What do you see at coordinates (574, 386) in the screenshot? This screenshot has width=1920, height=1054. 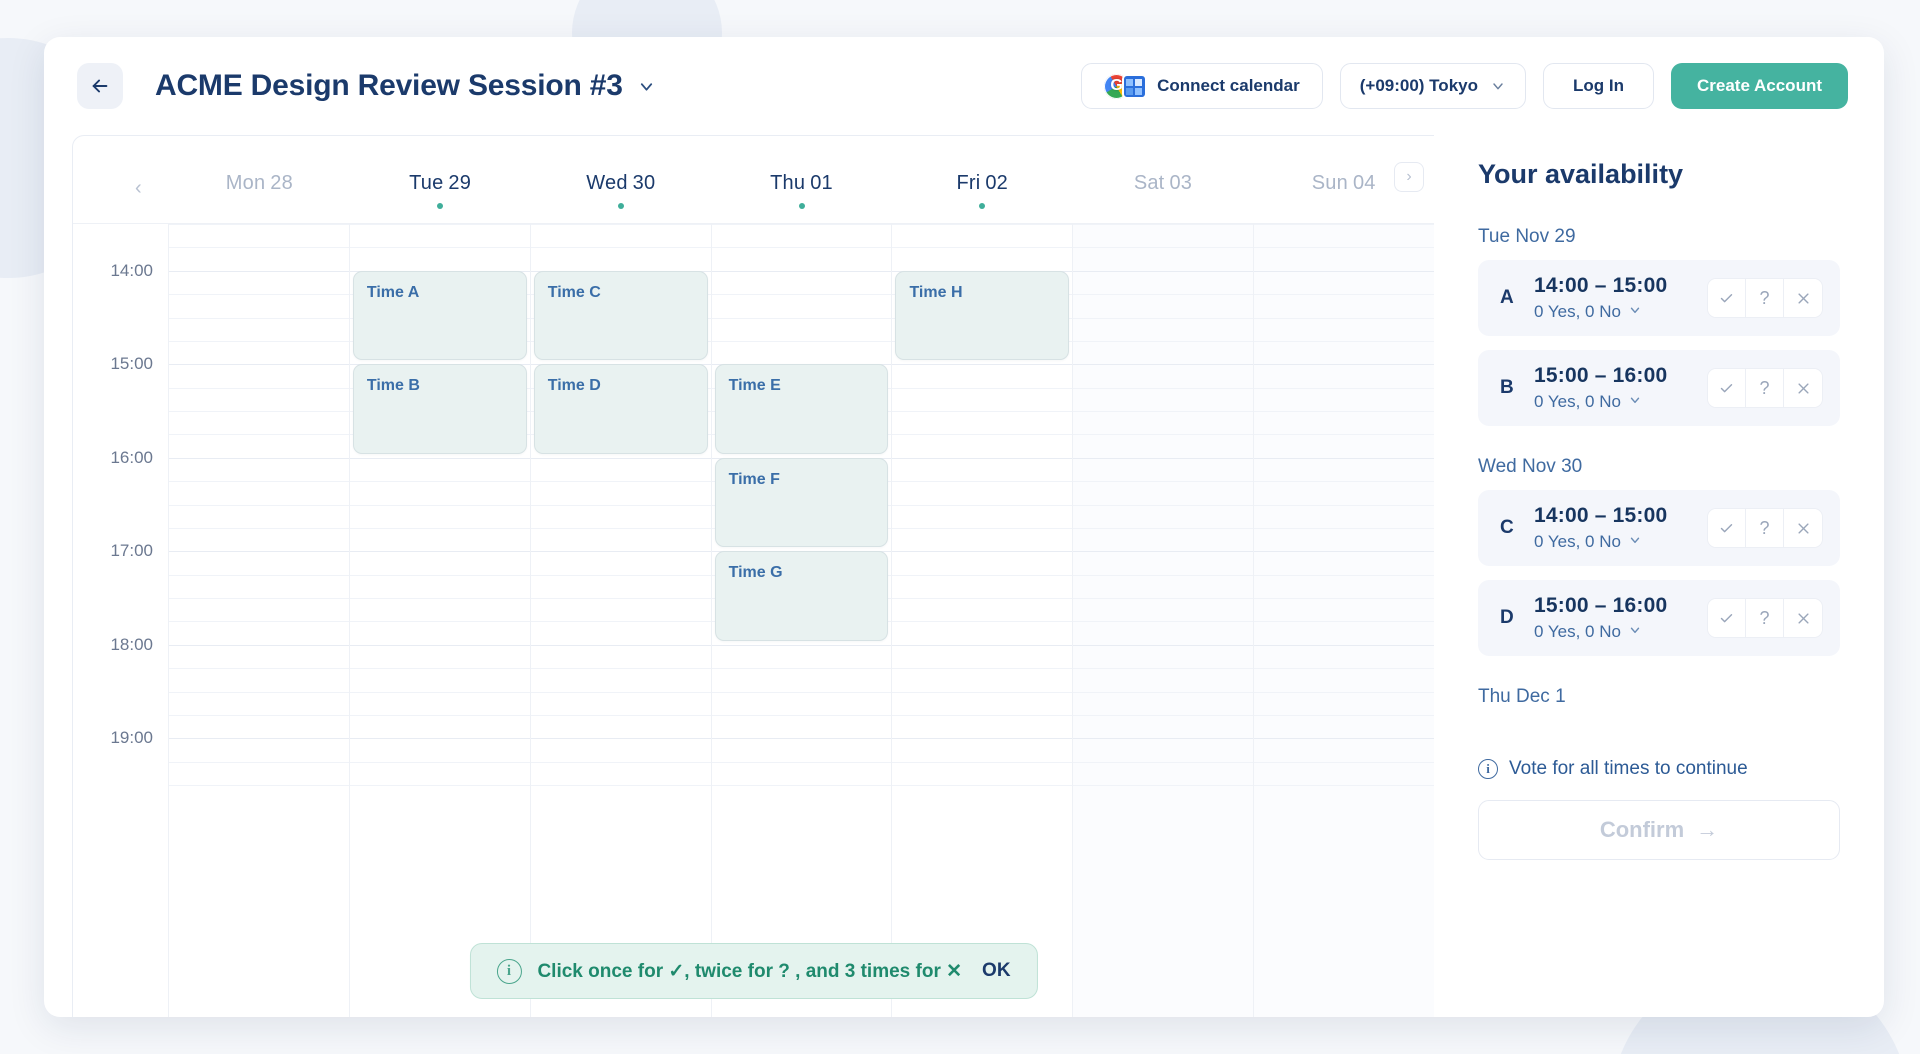 I see `event-label: Time D` at bounding box center [574, 386].